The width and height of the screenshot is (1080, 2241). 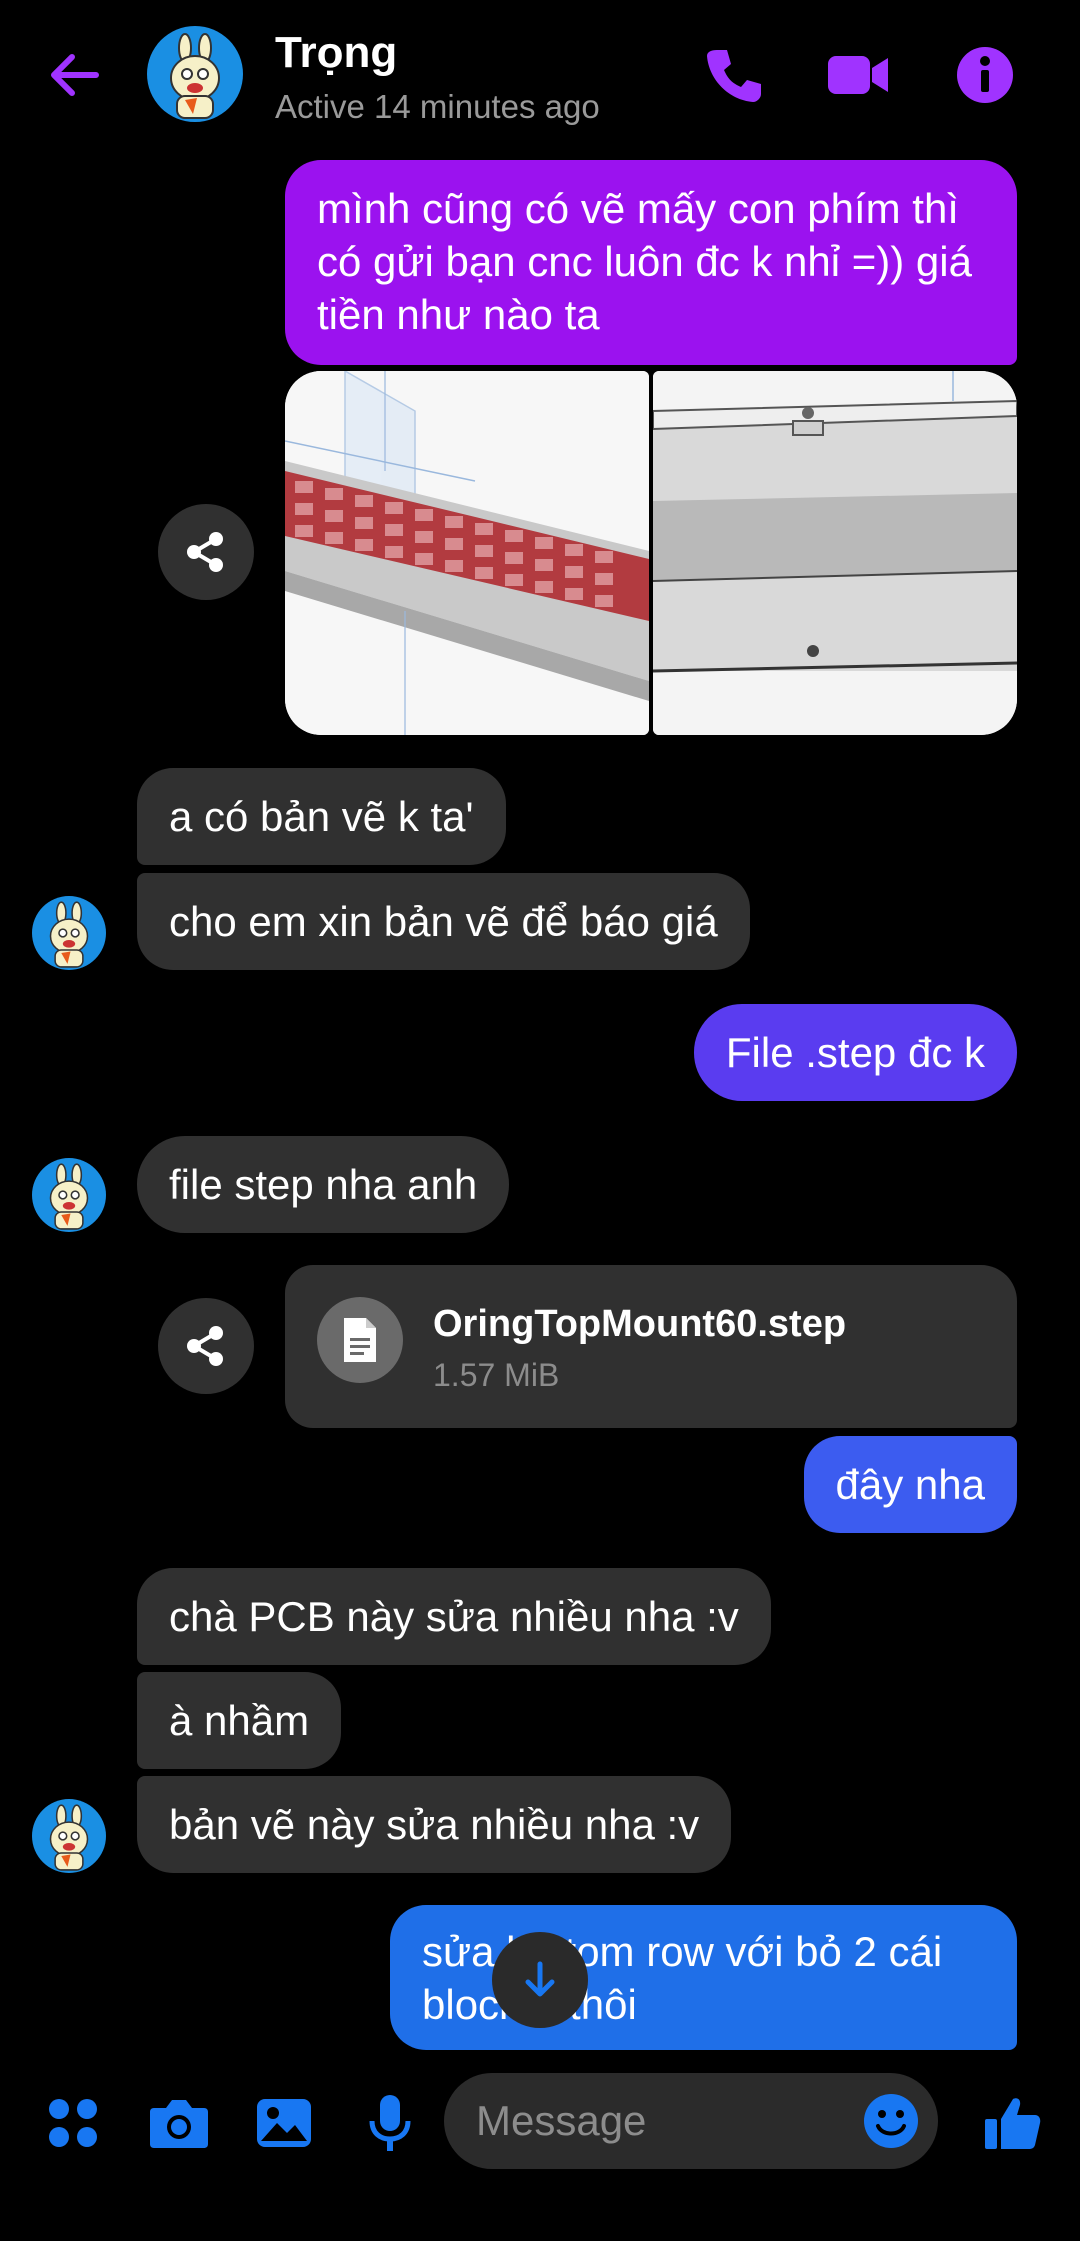 What do you see at coordinates (985, 75) in the screenshot?
I see `info-icon` at bounding box center [985, 75].